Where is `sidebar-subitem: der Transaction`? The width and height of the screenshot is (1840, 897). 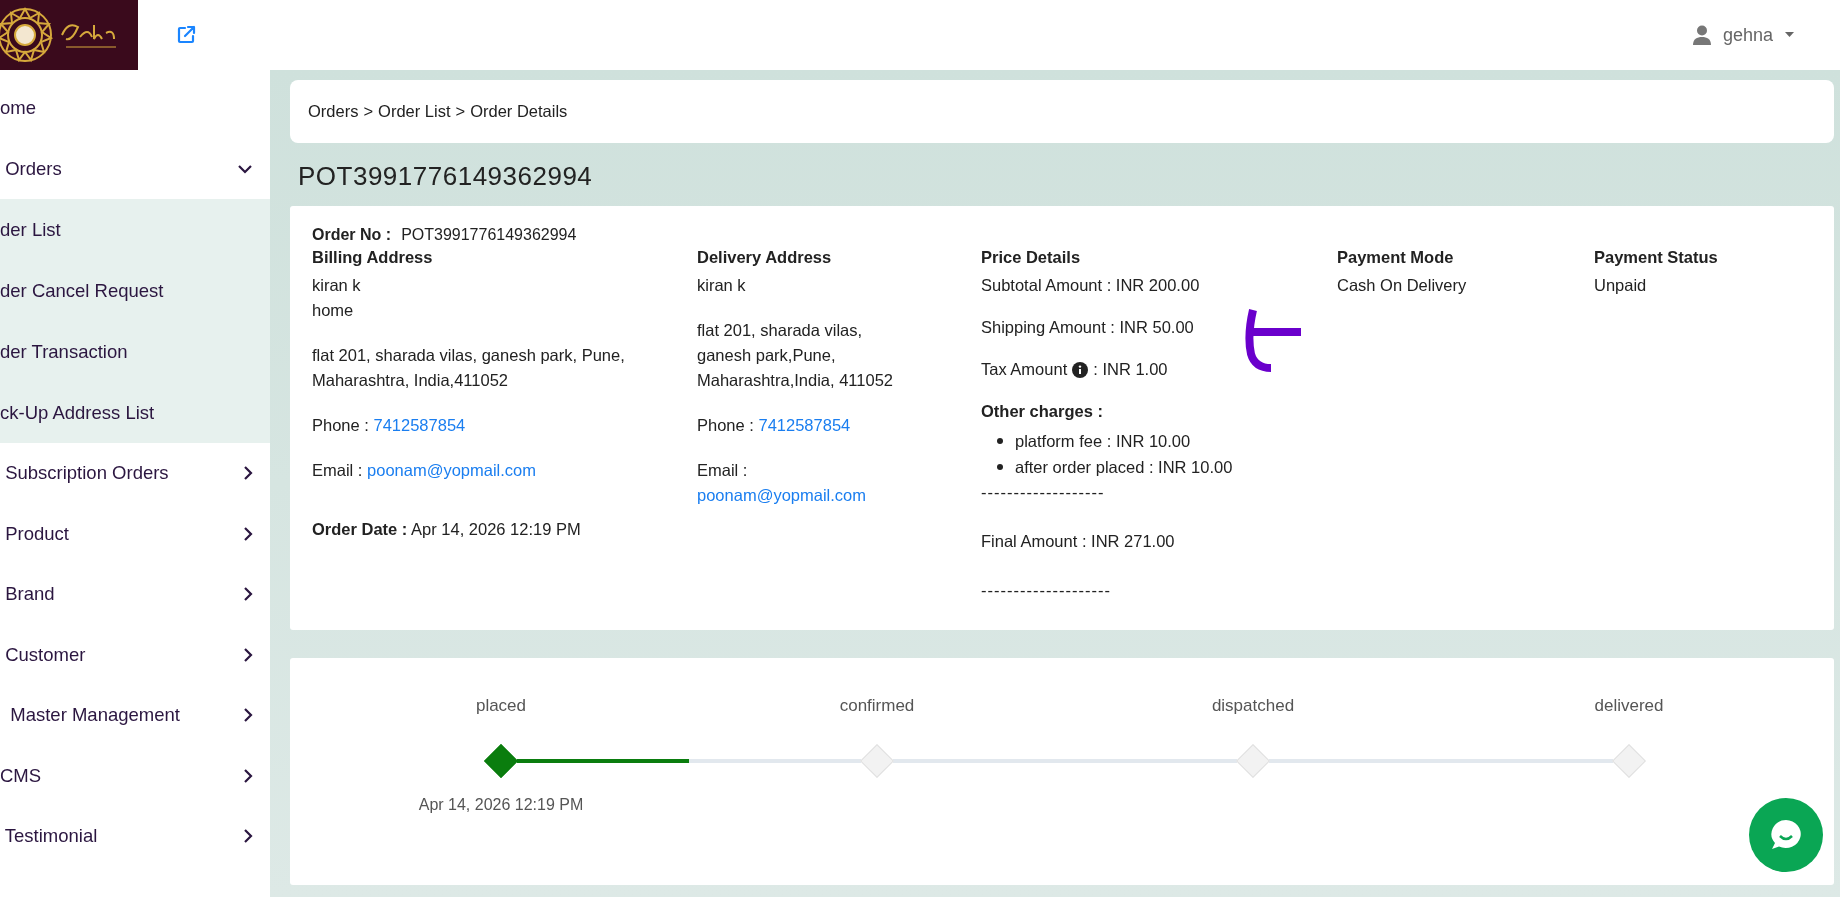 sidebar-subitem: der Transaction is located at coordinates (135, 351).